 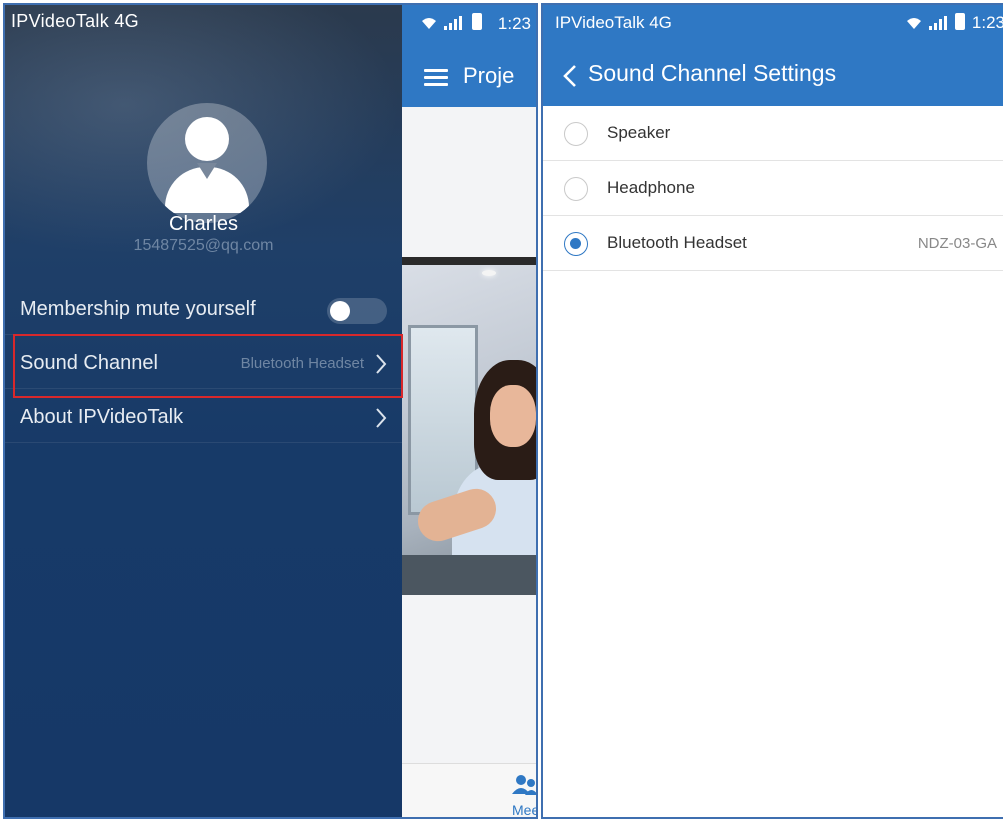 What do you see at coordinates (89, 363) in the screenshot?
I see `drawer-item-label: Sound Channel` at bounding box center [89, 363].